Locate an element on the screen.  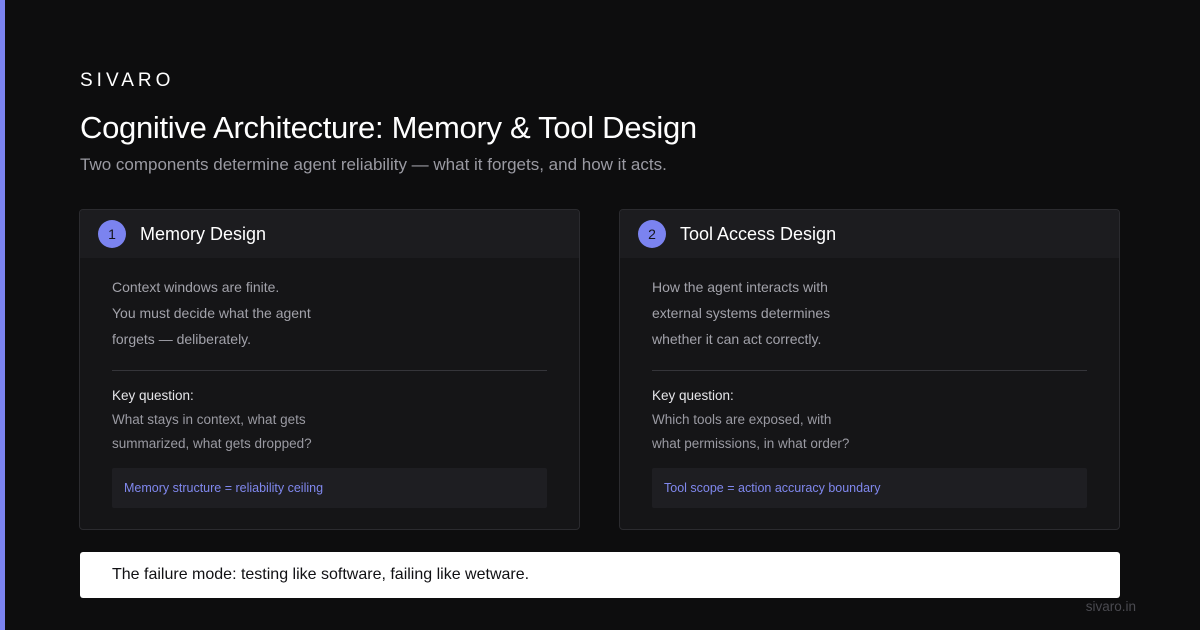
number-badge: 1 is located at coordinates (112, 234).